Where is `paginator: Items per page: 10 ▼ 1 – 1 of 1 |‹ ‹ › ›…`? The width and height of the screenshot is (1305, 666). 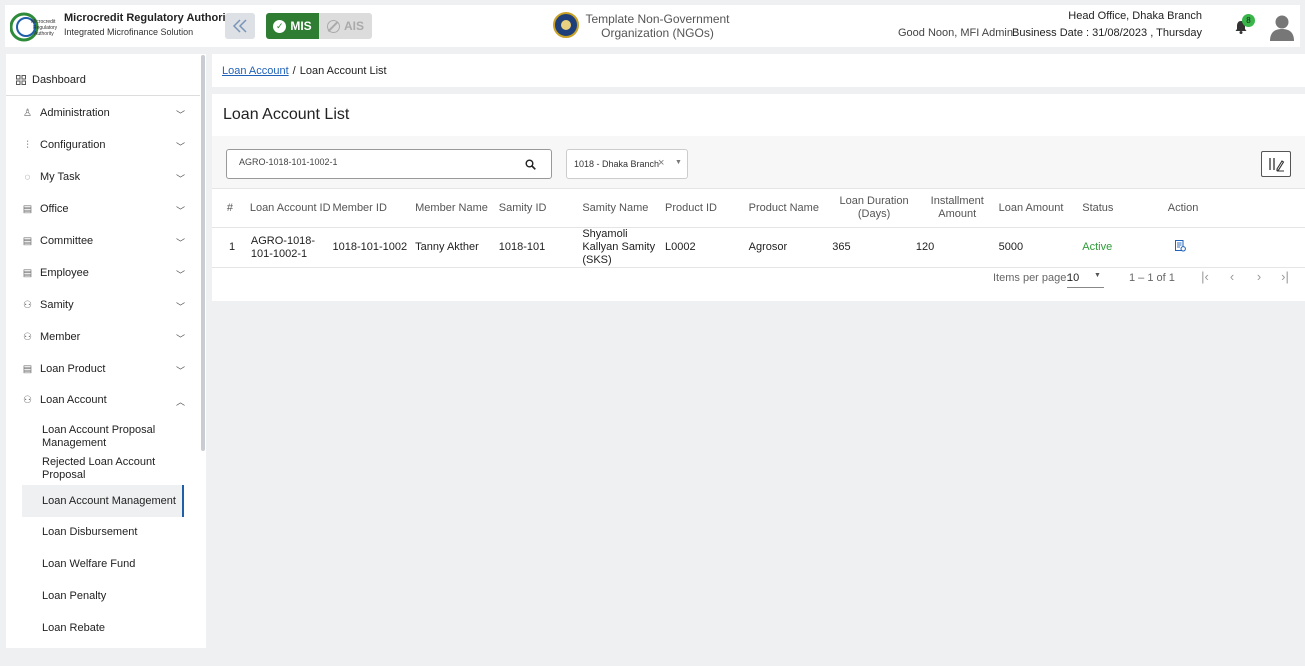
paginator: Items per page: 10 ▼ 1 – 1 of 1 |‹ ‹ › ›… is located at coordinates (758, 281).